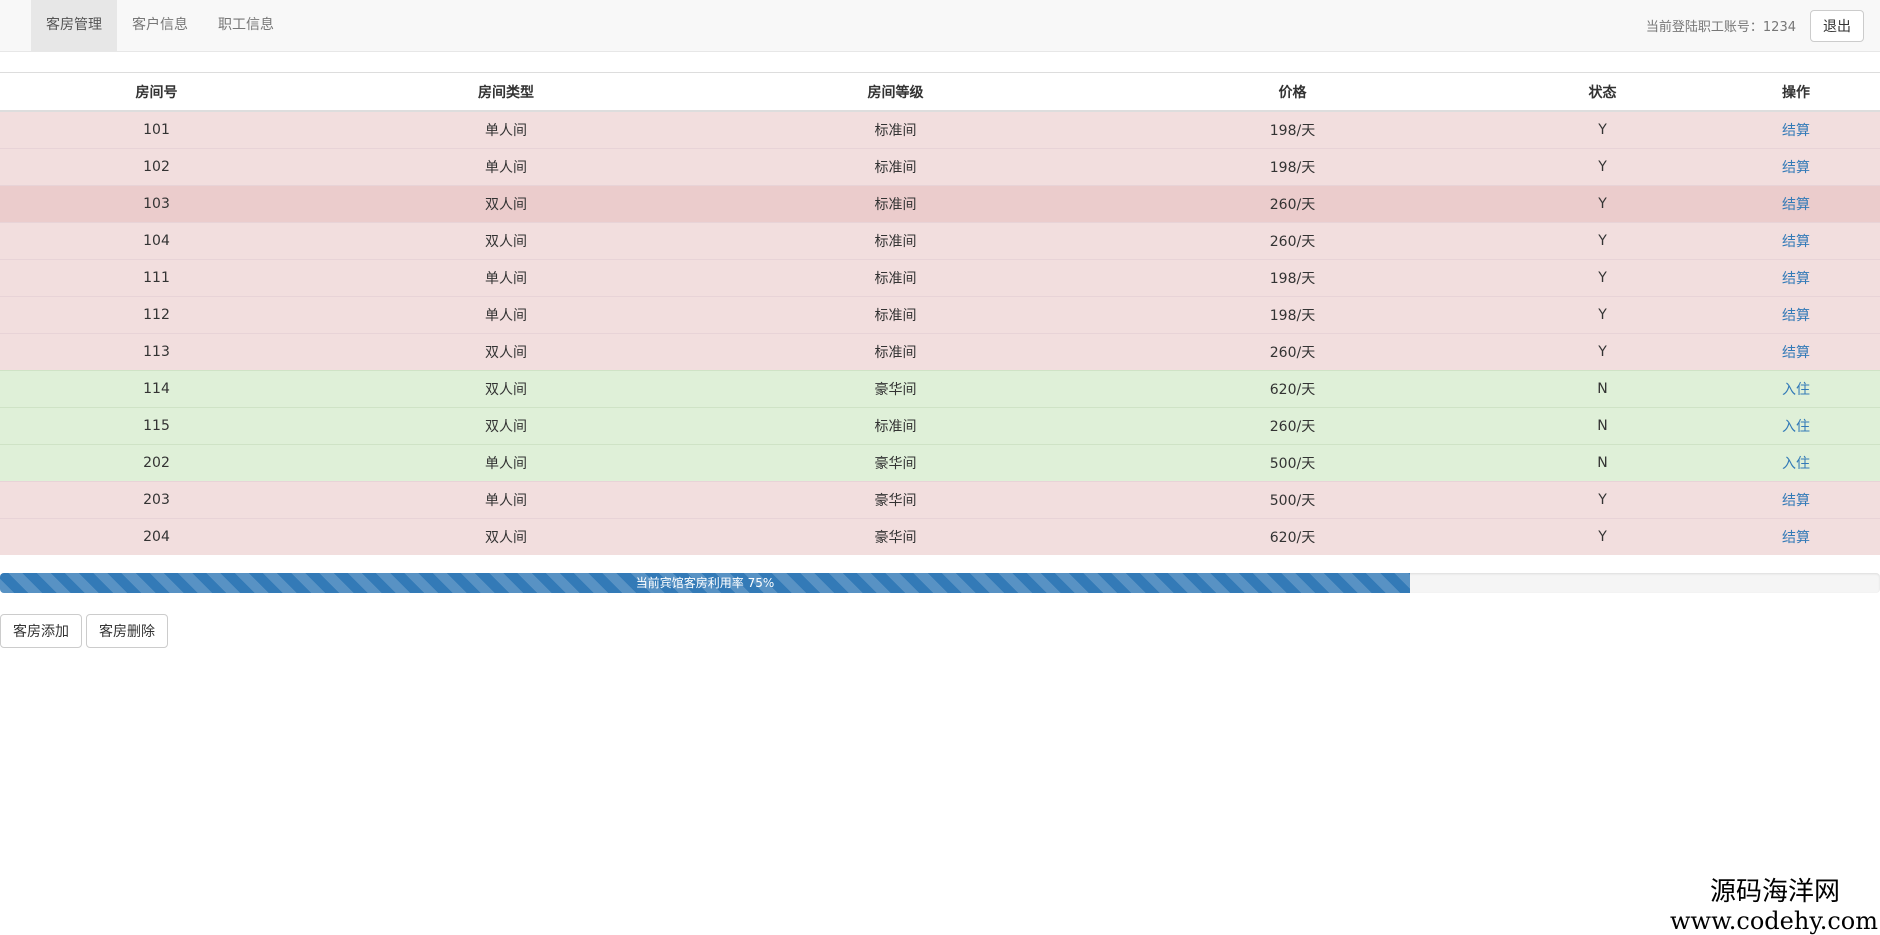 This screenshot has height=935, width=1880. I want to click on delete-room-button: 客房删除, so click(127, 631).